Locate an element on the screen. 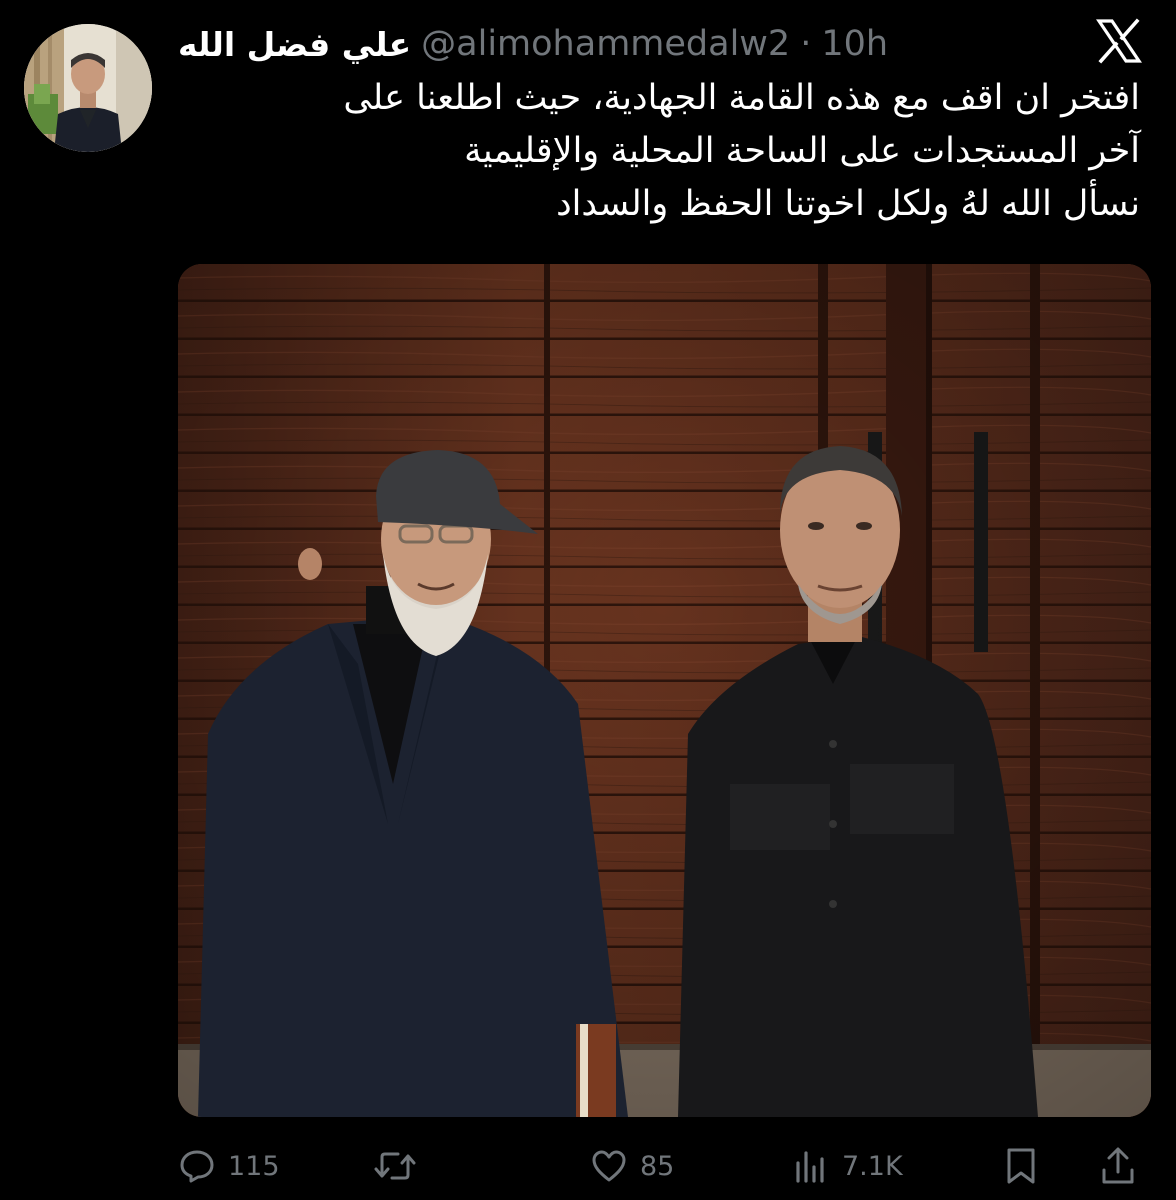 The image size is (1176, 1200). display-name: علي فضل الله is located at coordinates (294, 44).